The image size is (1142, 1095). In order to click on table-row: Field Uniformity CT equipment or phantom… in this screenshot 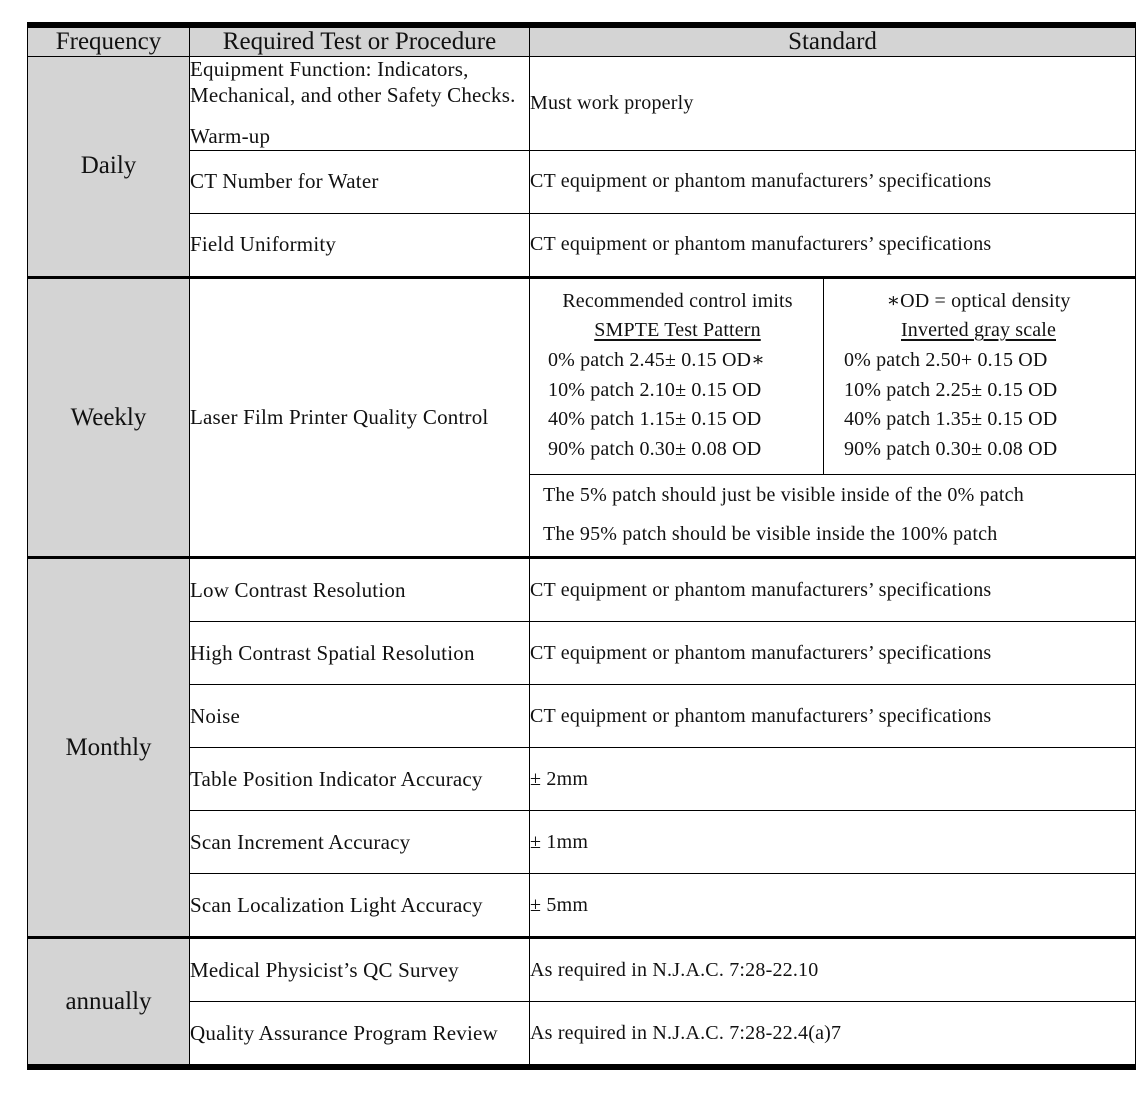, I will do `click(582, 245)`.